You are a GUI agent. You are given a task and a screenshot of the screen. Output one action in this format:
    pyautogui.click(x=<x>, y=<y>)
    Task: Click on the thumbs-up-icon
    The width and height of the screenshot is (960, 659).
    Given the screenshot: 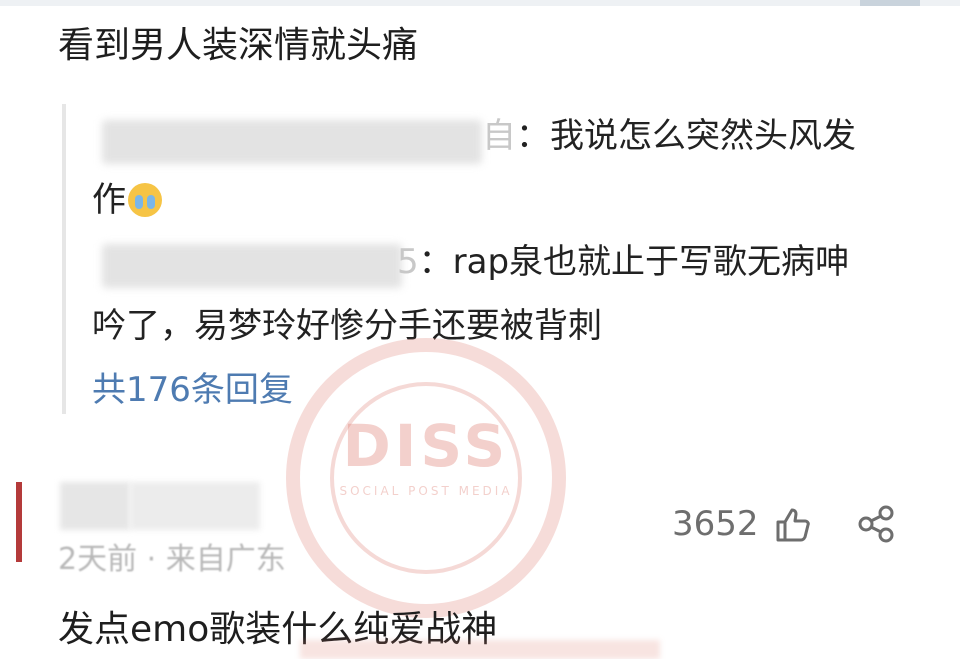 What is the action you would take?
    pyautogui.click(x=792, y=524)
    